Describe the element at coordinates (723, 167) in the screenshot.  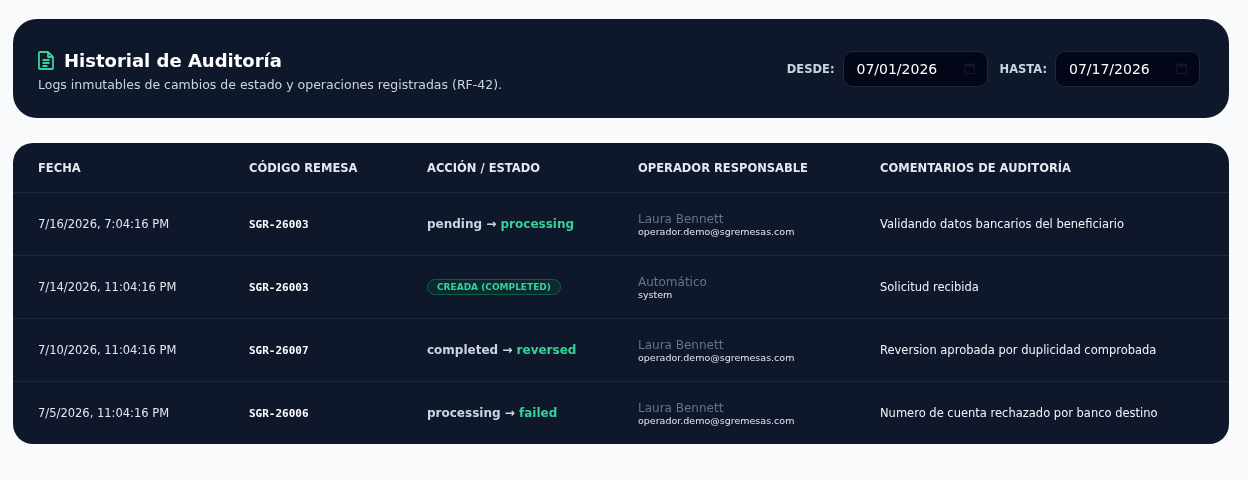
I see `column-header: OPERADOR RESPONSABLE` at that location.